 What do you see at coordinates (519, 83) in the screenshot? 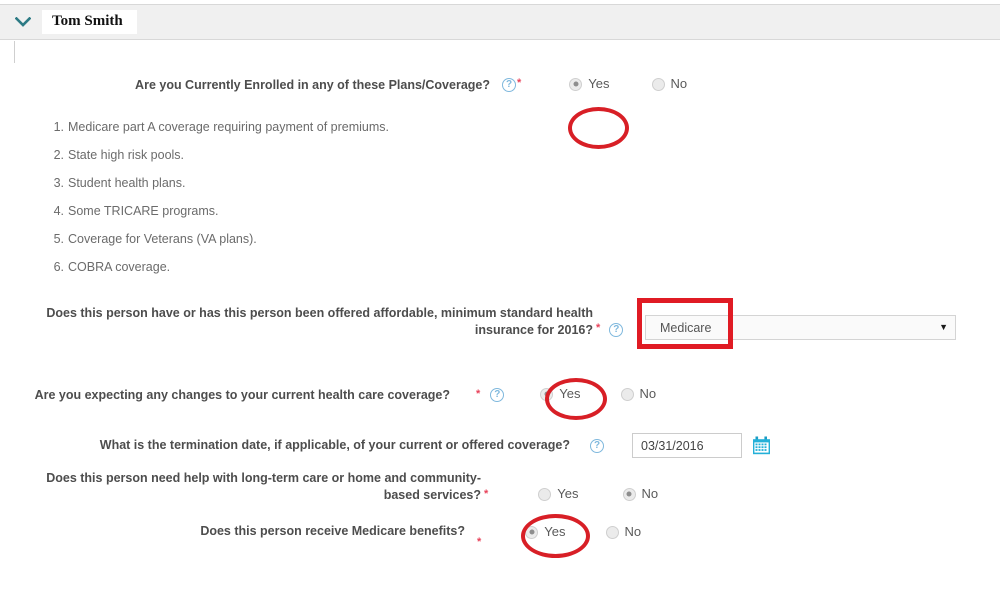
I see `required-asterisk-currently-enrolled: *` at bounding box center [519, 83].